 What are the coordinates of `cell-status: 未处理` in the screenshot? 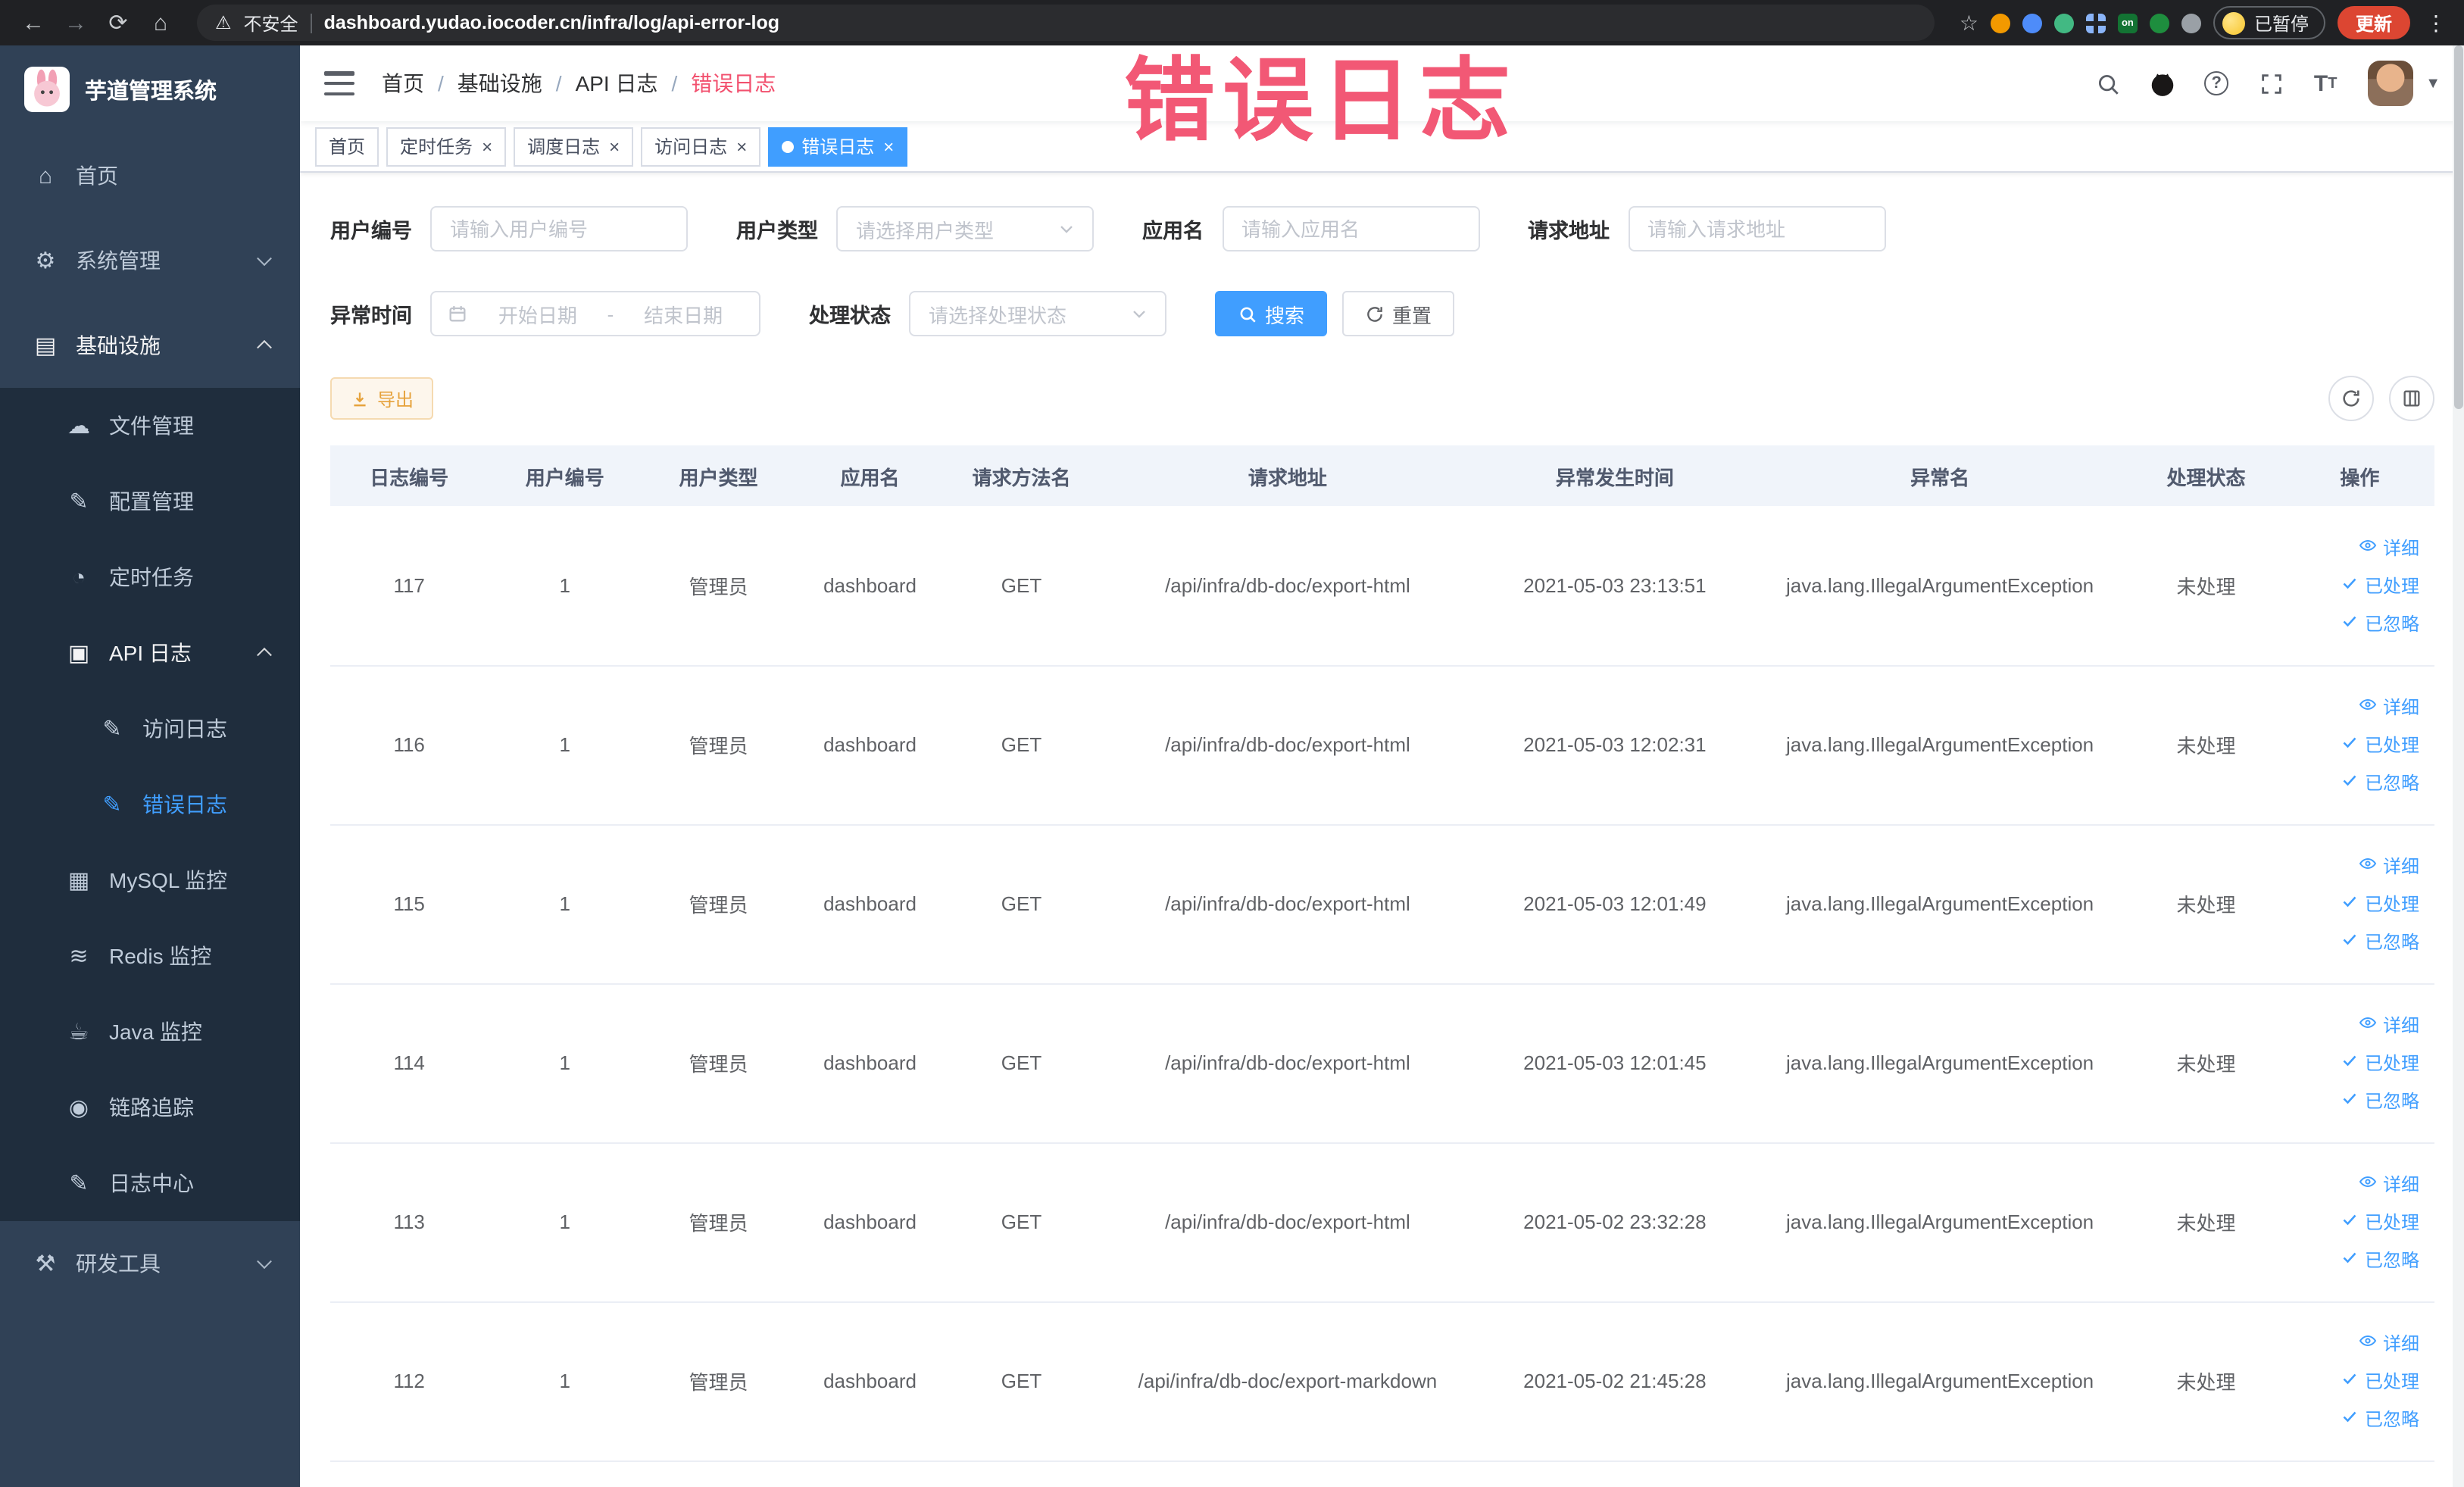 It's located at (2206, 745).